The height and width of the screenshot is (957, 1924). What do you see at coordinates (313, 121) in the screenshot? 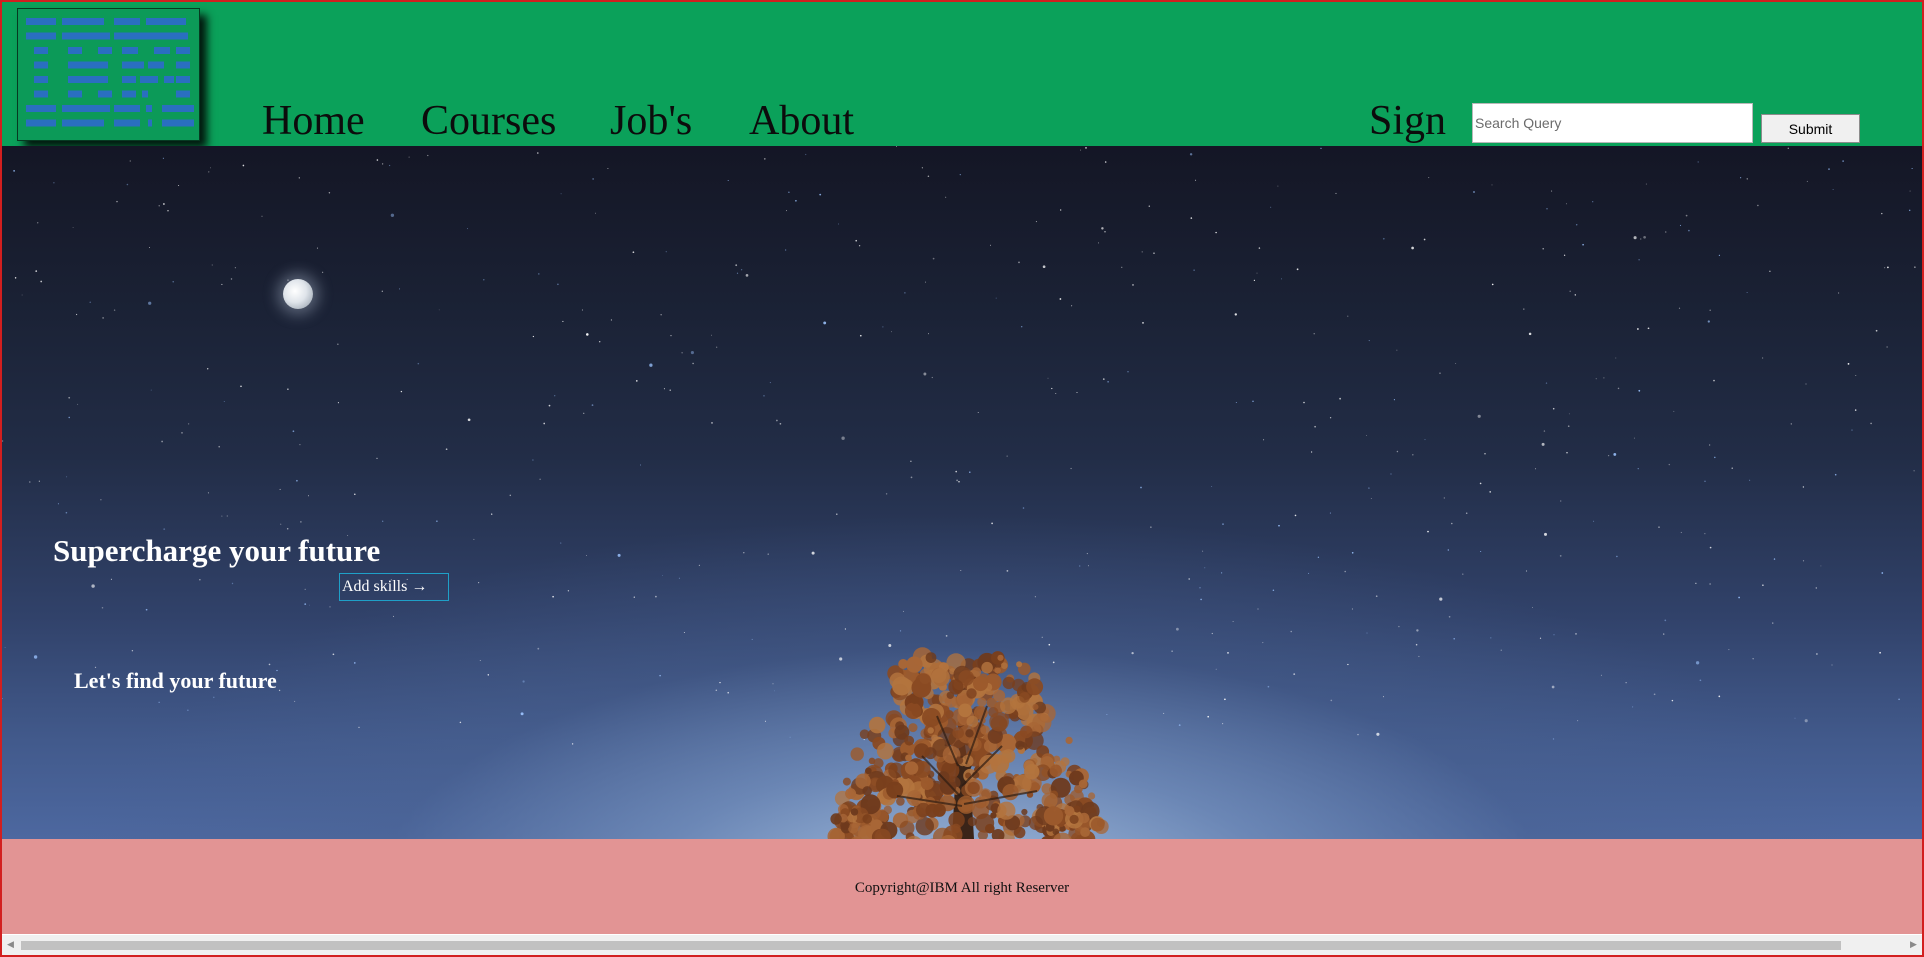
I see `nav-home-link: Home` at bounding box center [313, 121].